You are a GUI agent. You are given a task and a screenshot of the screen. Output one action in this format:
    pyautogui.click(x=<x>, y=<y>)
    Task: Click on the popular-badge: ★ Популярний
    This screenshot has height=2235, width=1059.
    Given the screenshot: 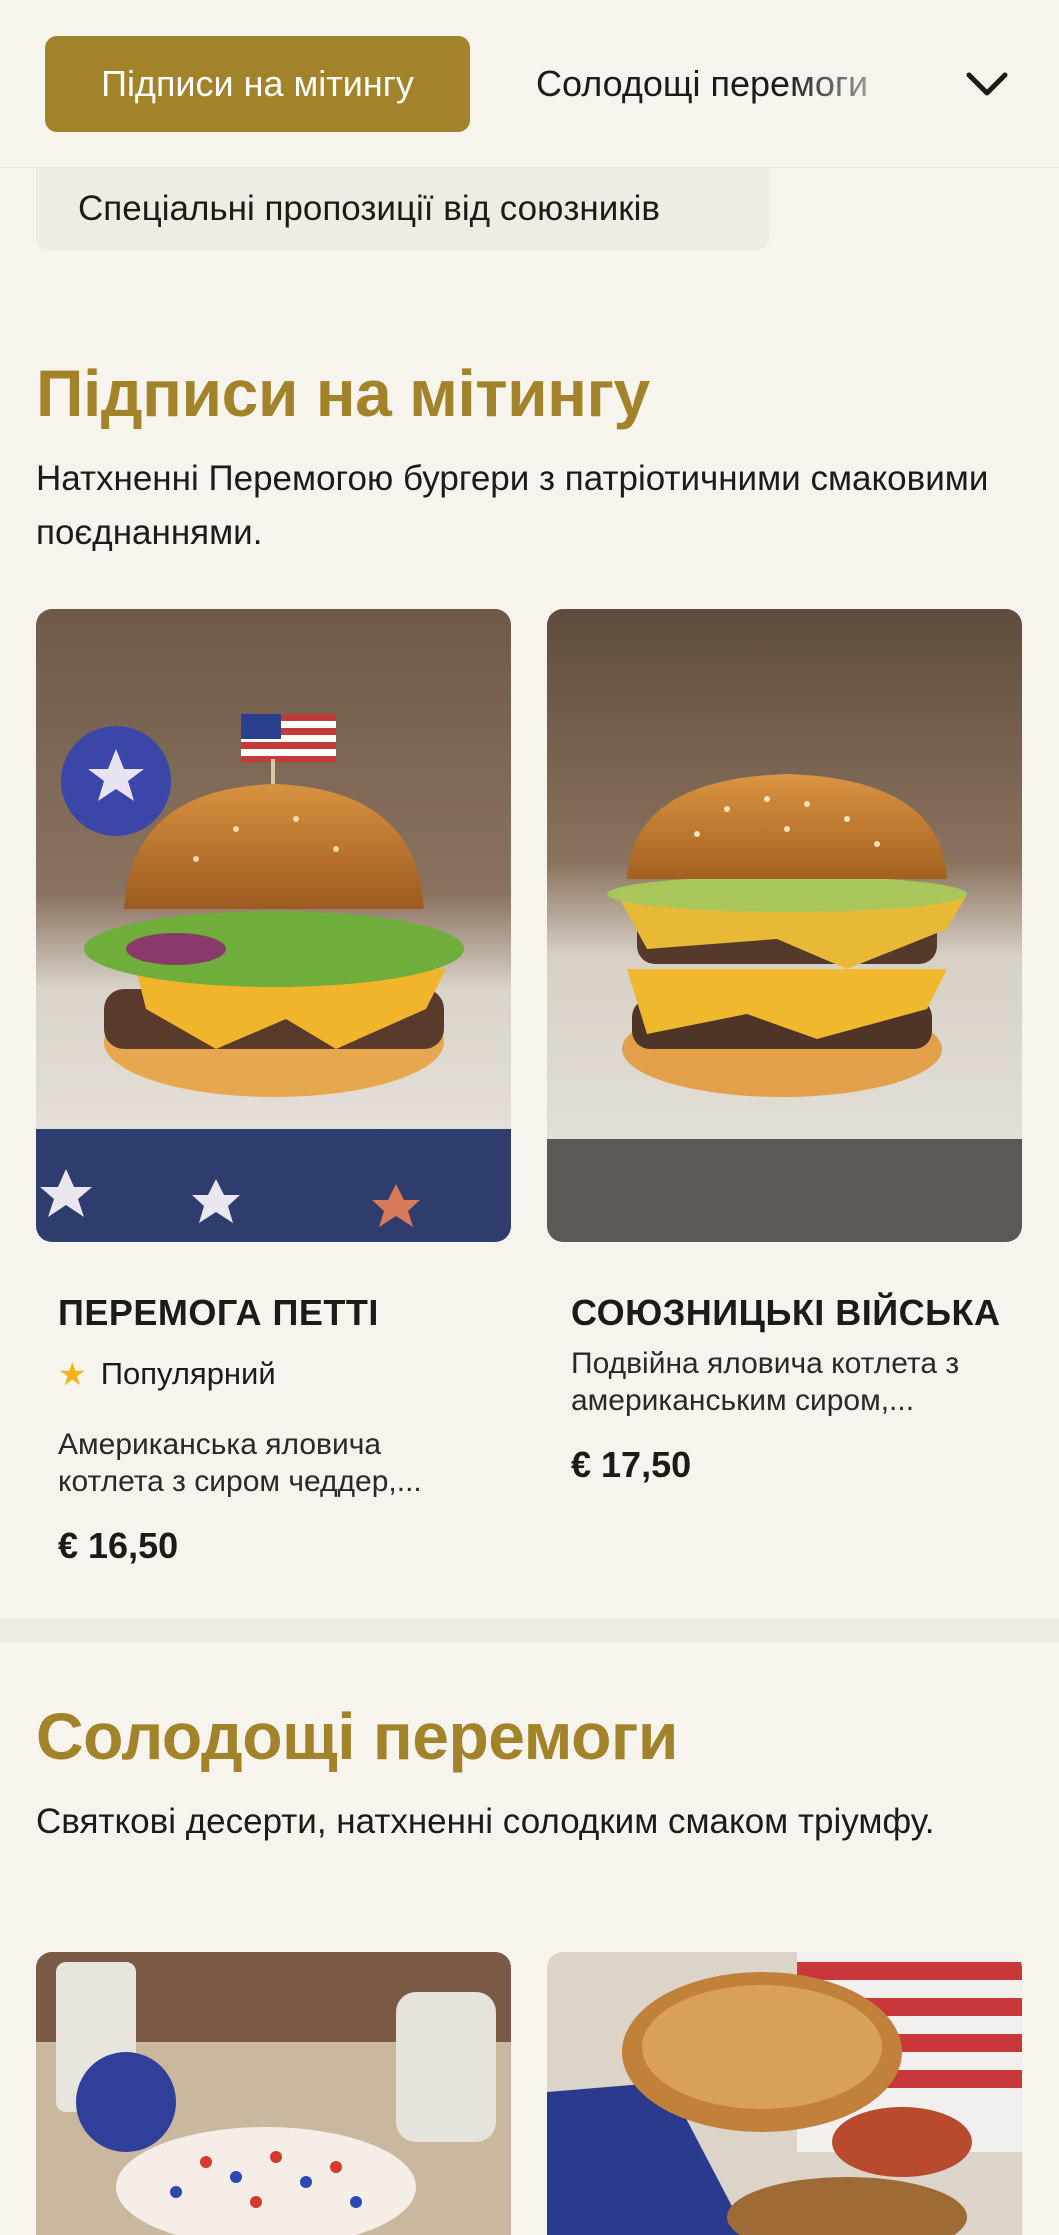 What is the action you would take?
    pyautogui.click(x=167, y=1374)
    